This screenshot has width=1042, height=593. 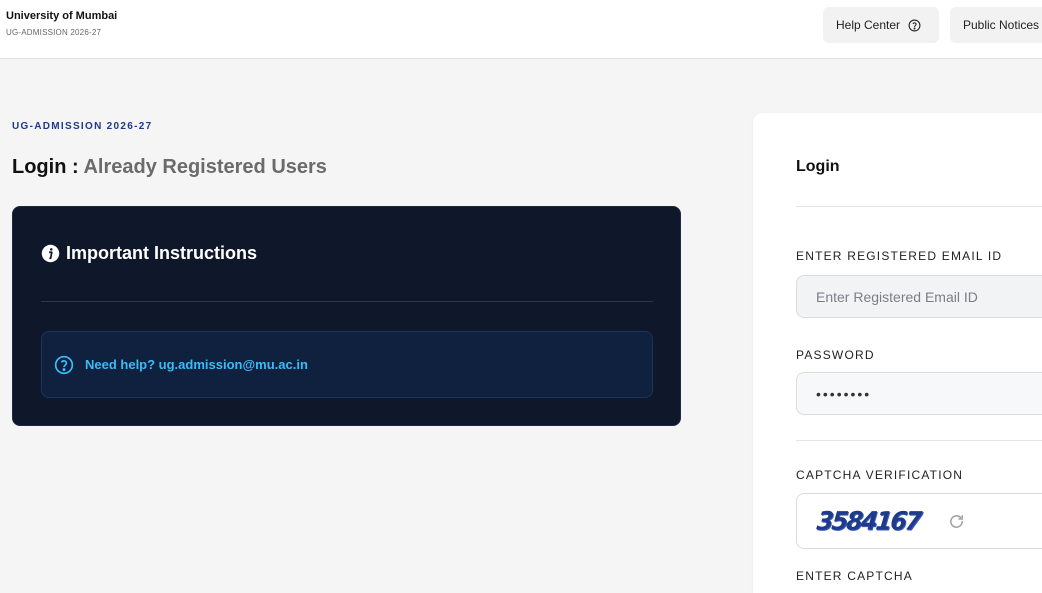 What do you see at coordinates (835, 355) in the screenshot?
I see `password-label: PASSWORD` at bounding box center [835, 355].